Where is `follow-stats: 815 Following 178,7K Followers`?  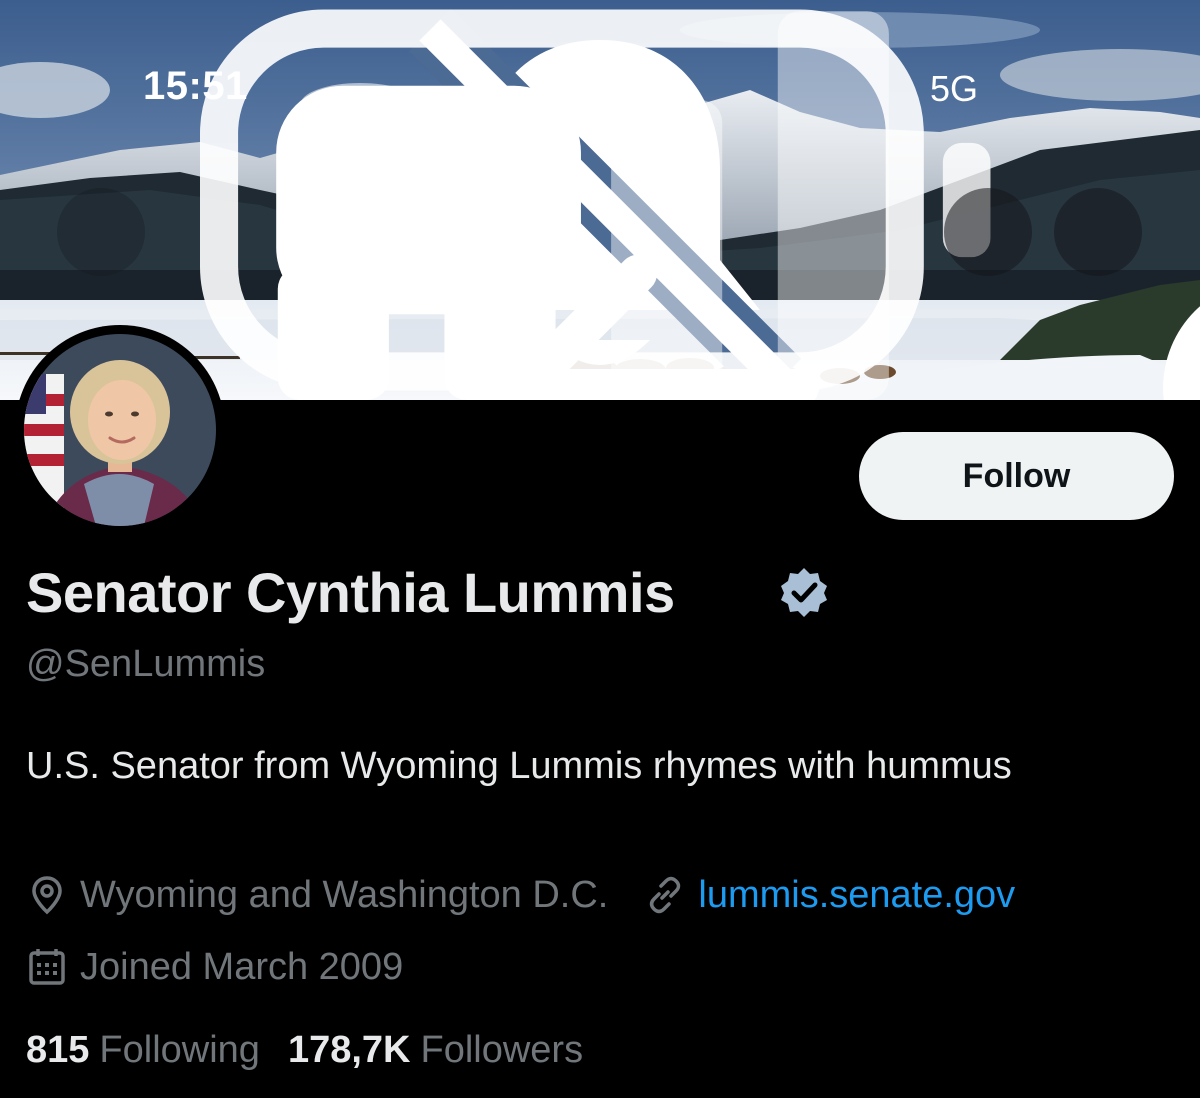
follow-stats: 815 Following 178,7K Followers is located at coordinates (304, 1050).